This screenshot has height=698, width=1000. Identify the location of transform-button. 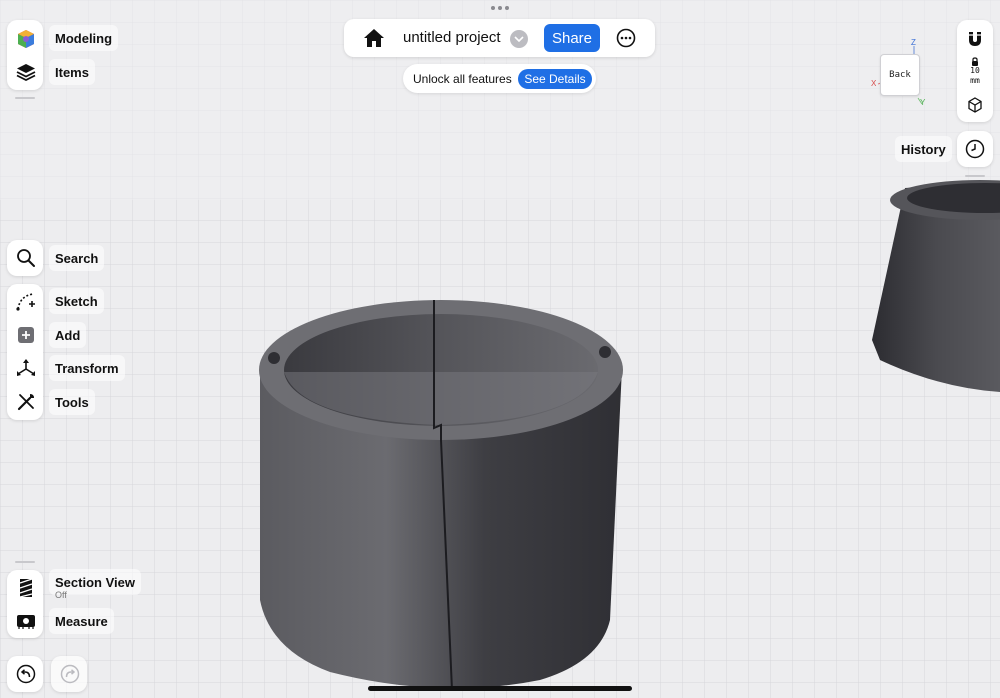
(26, 368).